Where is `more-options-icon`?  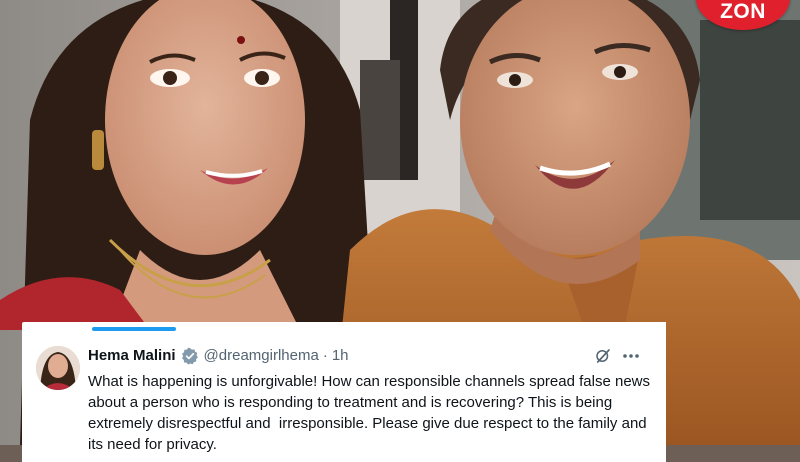
more-options-icon is located at coordinates (631, 358).